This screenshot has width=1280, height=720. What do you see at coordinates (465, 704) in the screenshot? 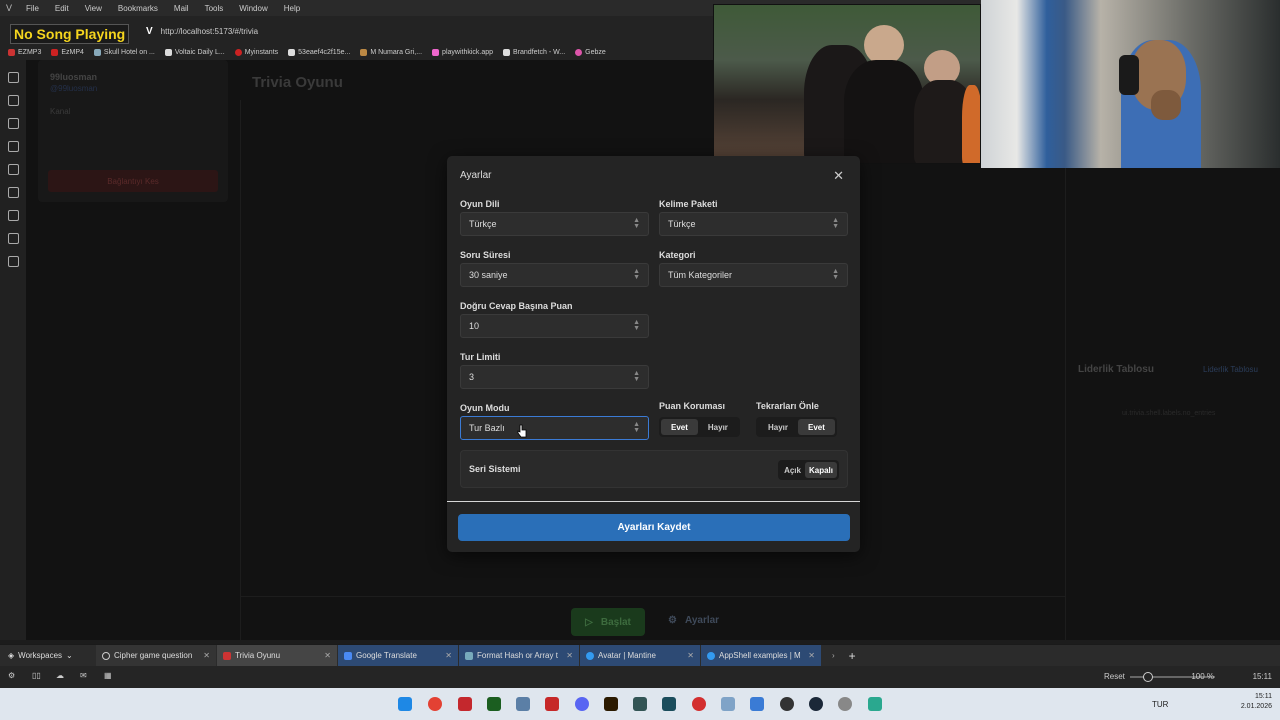
I see `vivaldi-icon` at bounding box center [465, 704].